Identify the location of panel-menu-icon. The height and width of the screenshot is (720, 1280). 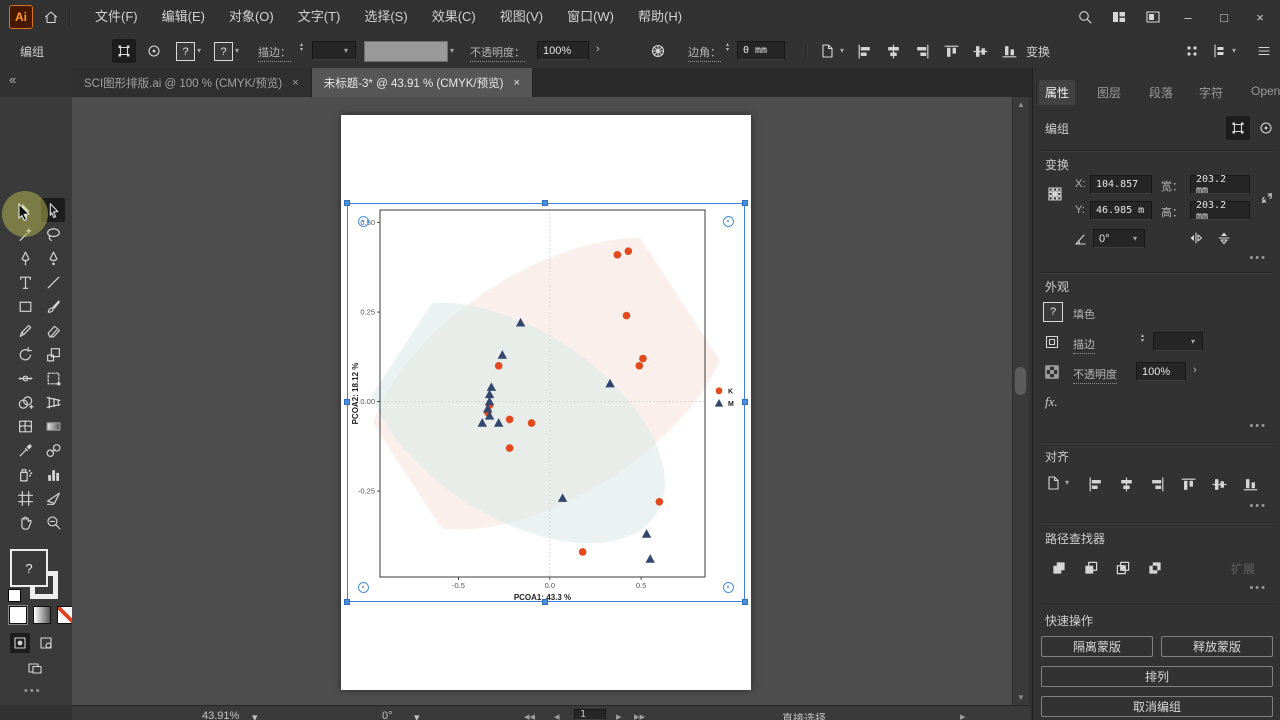
(1264, 51).